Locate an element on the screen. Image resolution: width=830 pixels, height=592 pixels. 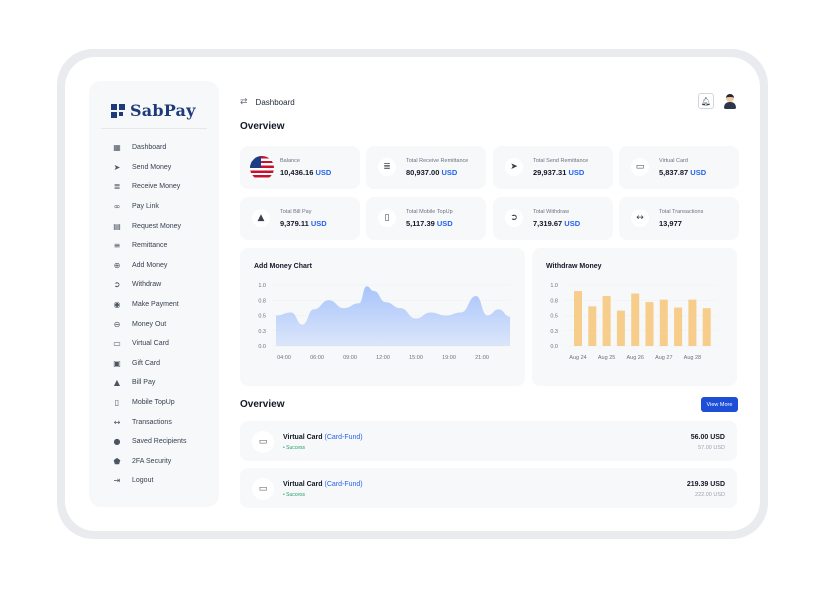
sidebar-item-label: Dashboard is located at coordinates (149, 148).